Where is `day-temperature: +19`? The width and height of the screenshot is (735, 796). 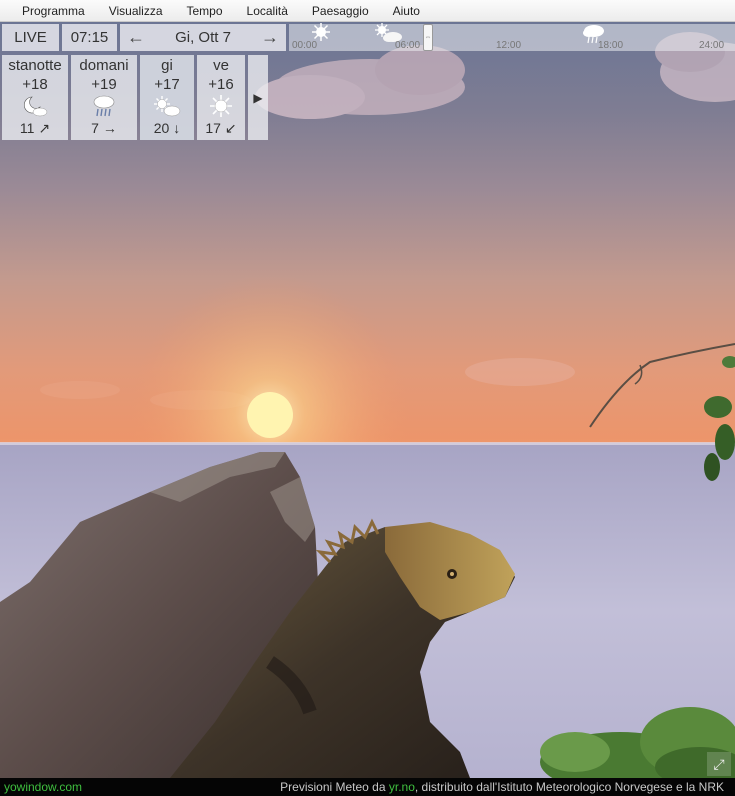 day-temperature: +19 is located at coordinates (104, 84).